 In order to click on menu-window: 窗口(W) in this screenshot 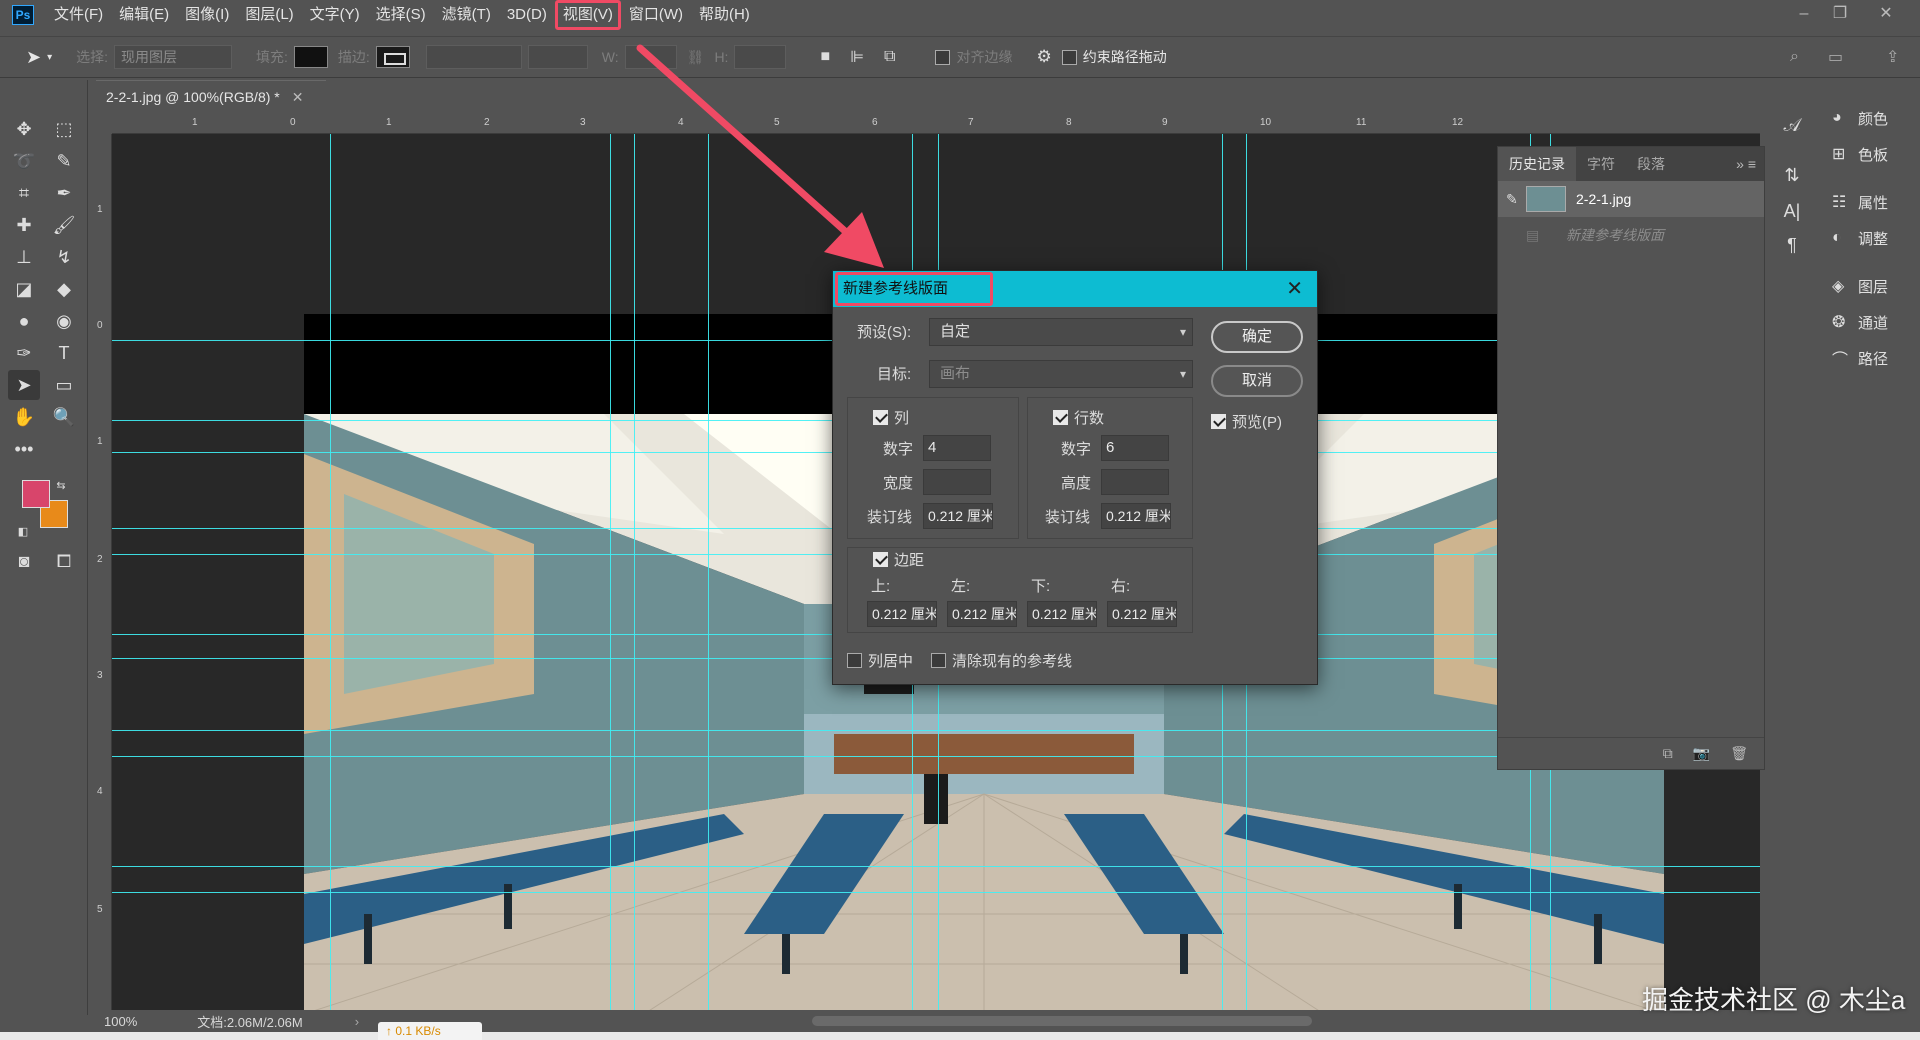, I will do `click(656, 15)`.